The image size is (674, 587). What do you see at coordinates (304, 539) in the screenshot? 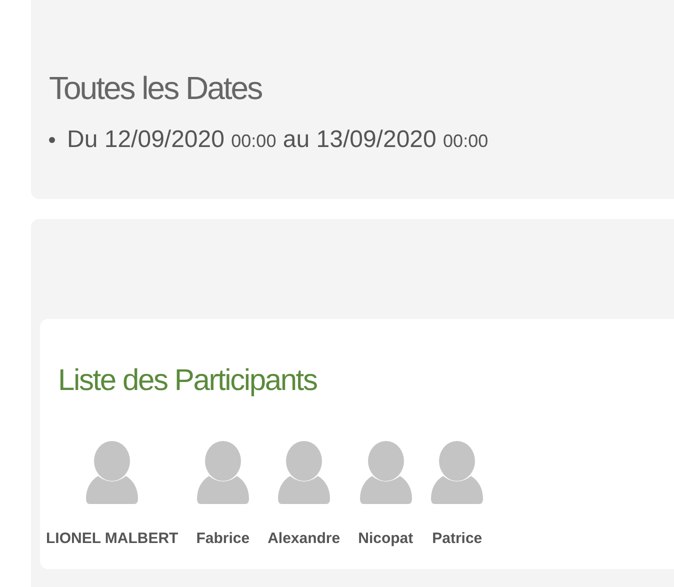
I see `participant-name: Alexandre` at bounding box center [304, 539].